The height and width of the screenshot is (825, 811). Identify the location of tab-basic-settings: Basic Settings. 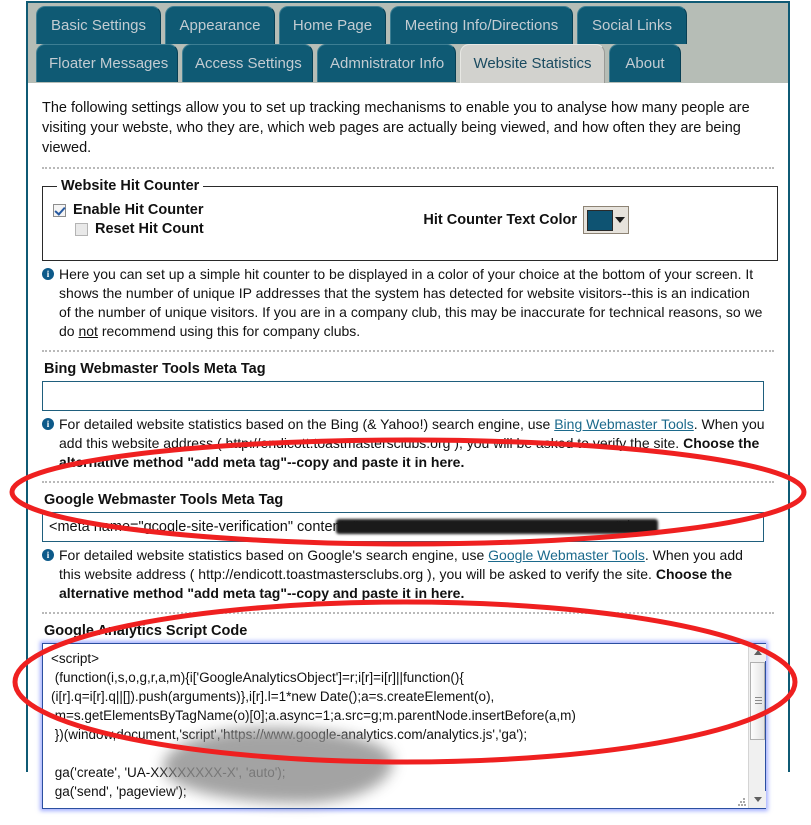
(98, 25).